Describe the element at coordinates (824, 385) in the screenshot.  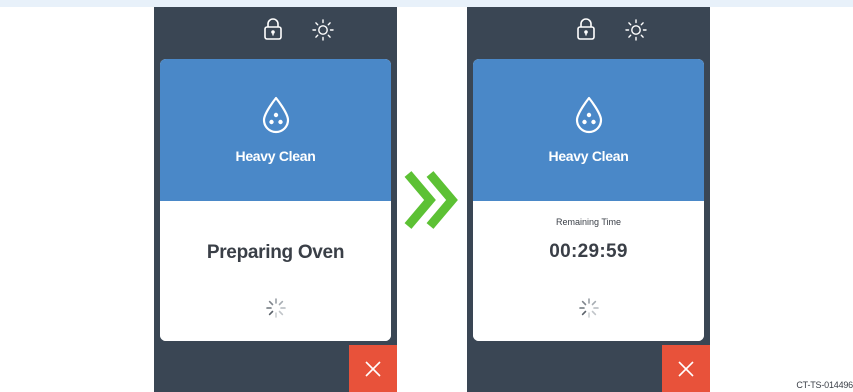
I see `reference-code: CT-TS-014496` at that location.